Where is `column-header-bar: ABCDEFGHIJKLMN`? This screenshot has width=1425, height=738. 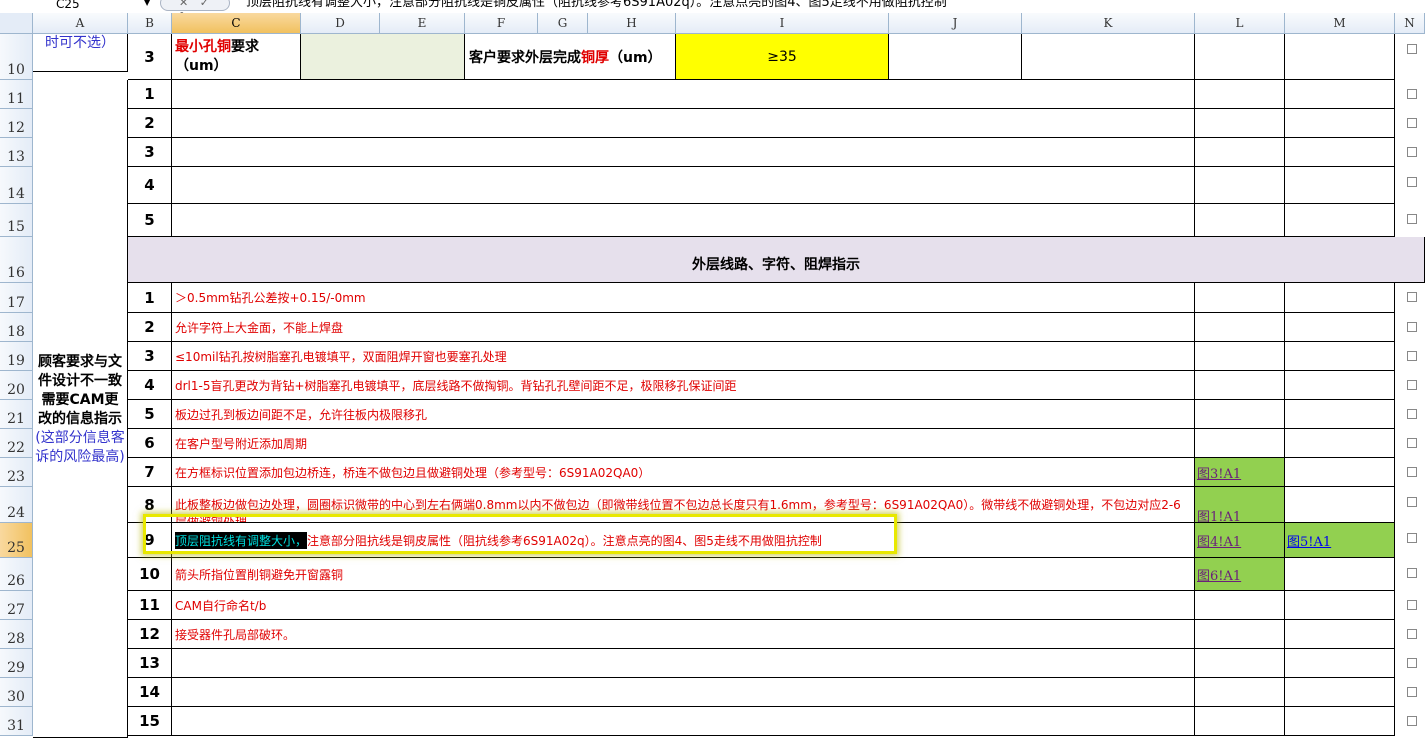
column-header-bar: ABCDEFGHIJKLMN is located at coordinates (712, 23).